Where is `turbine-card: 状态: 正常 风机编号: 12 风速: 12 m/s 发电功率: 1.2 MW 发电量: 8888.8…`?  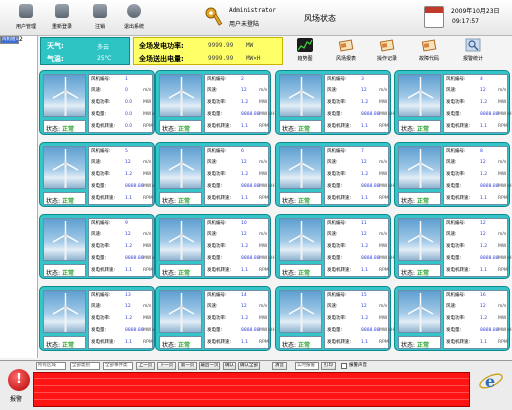 turbine-card: 状态: 正常 风机编号: 12 风速: 12 m/s 发电功率: 1.2 MW 发电量: 8888.8… is located at coordinates (453, 246).